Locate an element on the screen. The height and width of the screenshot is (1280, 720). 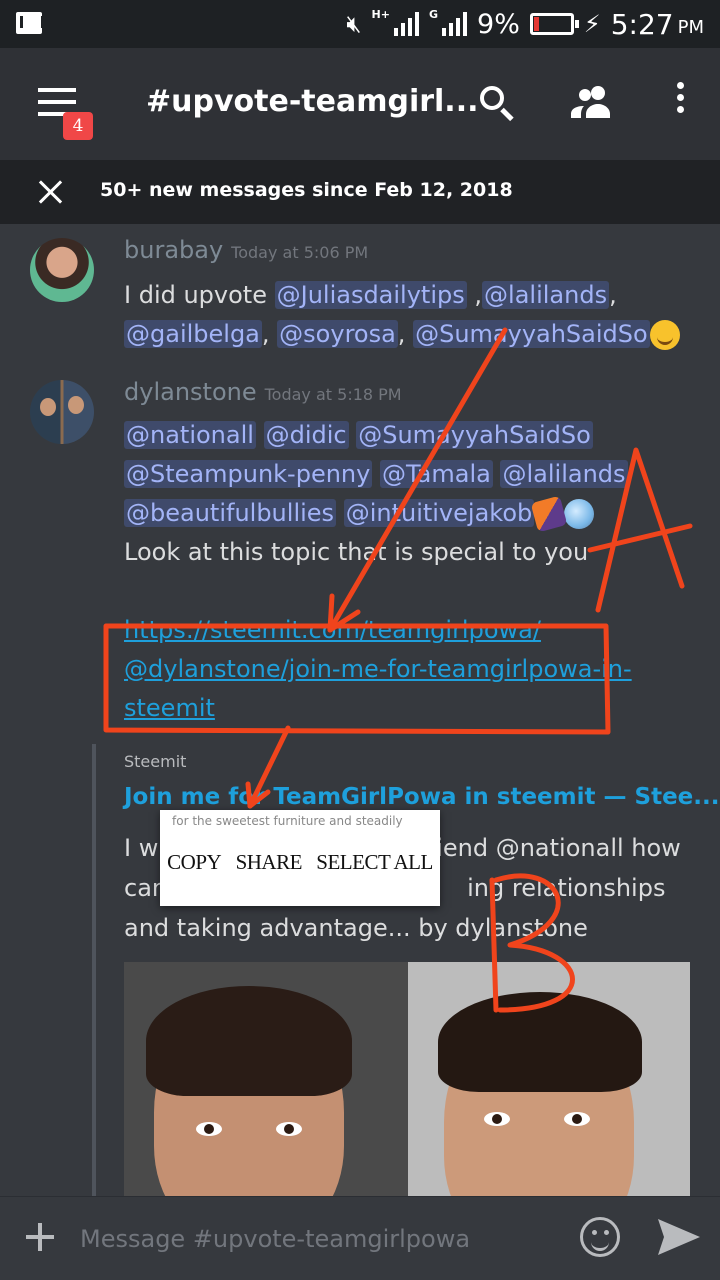
message-input is located at coordinates (315, 1239).